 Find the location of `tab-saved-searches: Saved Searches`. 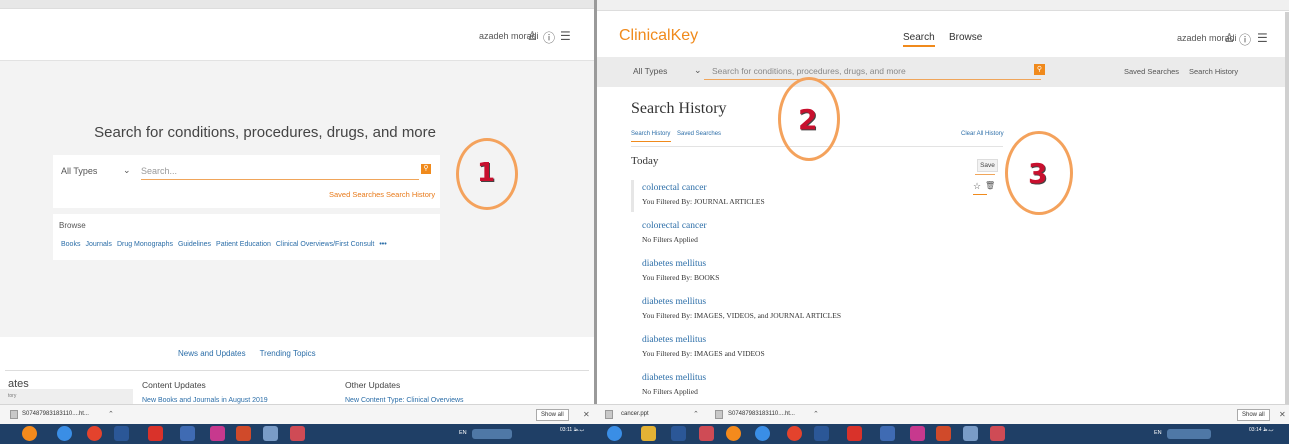

tab-saved-searches: Saved Searches is located at coordinates (699, 134).